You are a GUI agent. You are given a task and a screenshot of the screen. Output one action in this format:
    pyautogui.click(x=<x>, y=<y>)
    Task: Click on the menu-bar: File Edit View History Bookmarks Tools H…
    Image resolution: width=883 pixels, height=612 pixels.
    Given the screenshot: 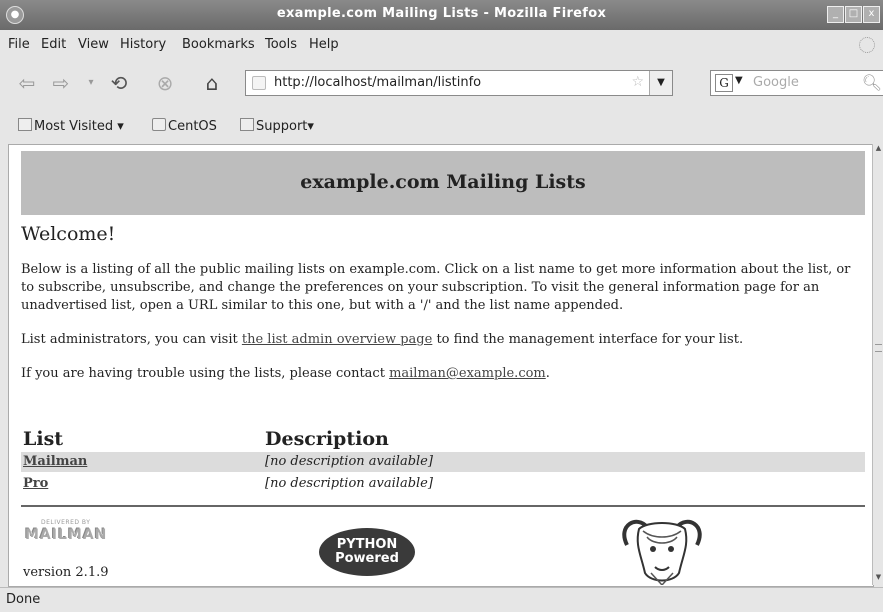 What is the action you would take?
    pyautogui.click(x=441, y=45)
    